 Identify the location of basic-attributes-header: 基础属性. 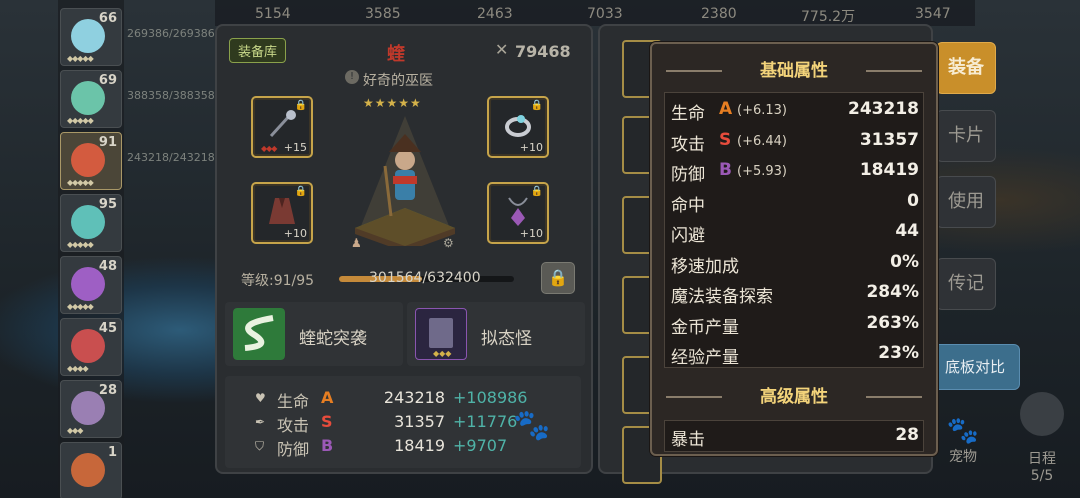
(794, 71).